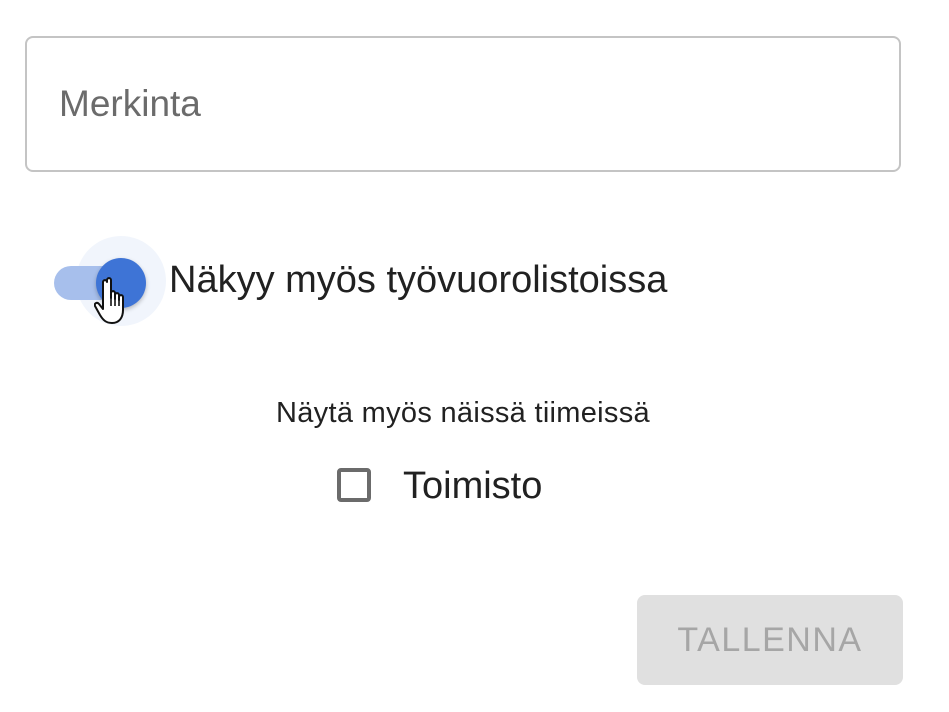  Describe the element at coordinates (418, 280) in the screenshot. I see `visibility-switch-label: Näkyy myös työvuorolistoissa` at that location.